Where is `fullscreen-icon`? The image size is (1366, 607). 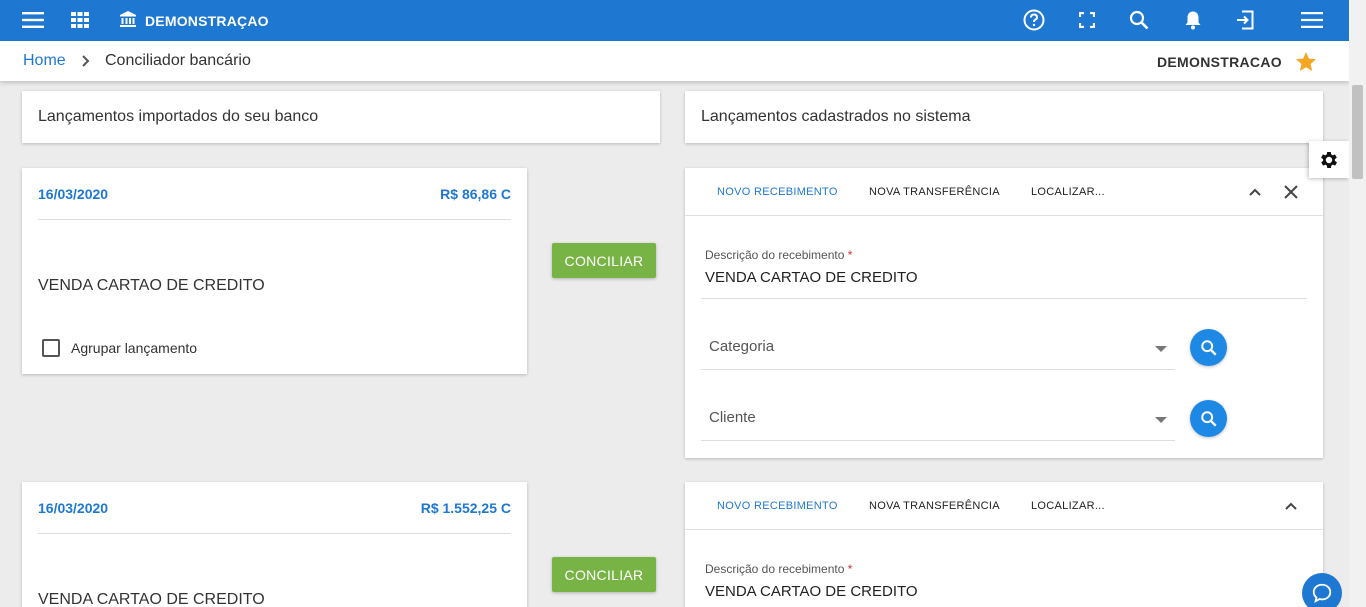 fullscreen-icon is located at coordinates (1087, 20).